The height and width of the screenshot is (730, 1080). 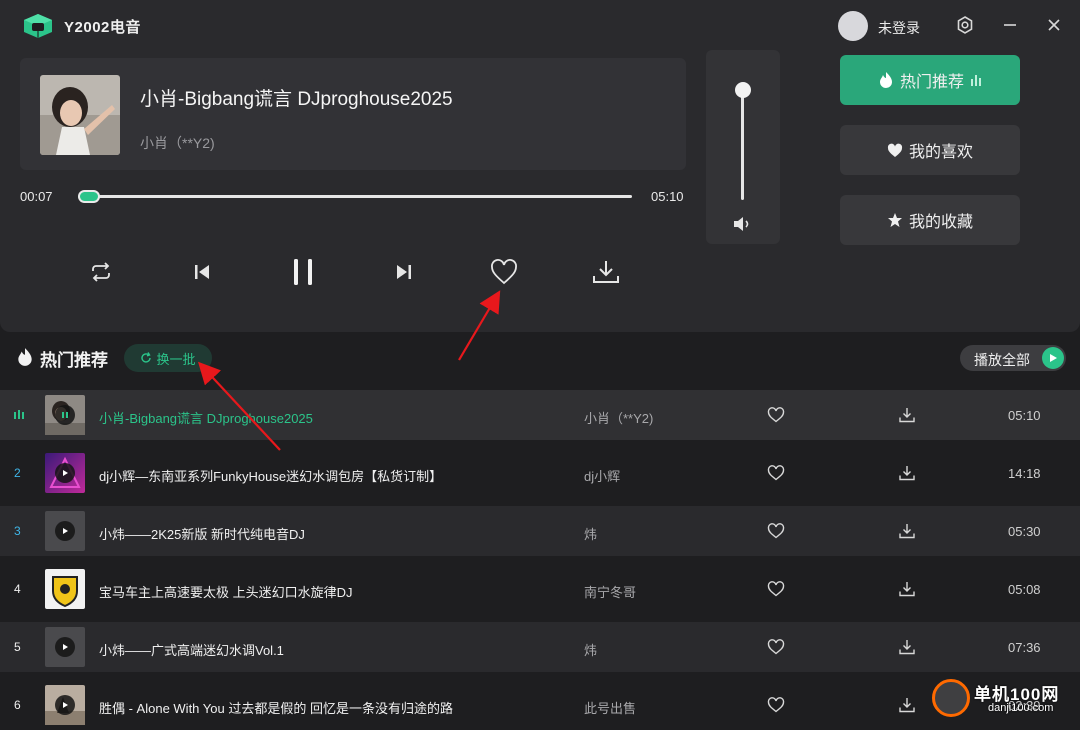 What do you see at coordinates (38, 26) in the screenshot?
I see `app-logo-icon` at bounding box center [38, 26].